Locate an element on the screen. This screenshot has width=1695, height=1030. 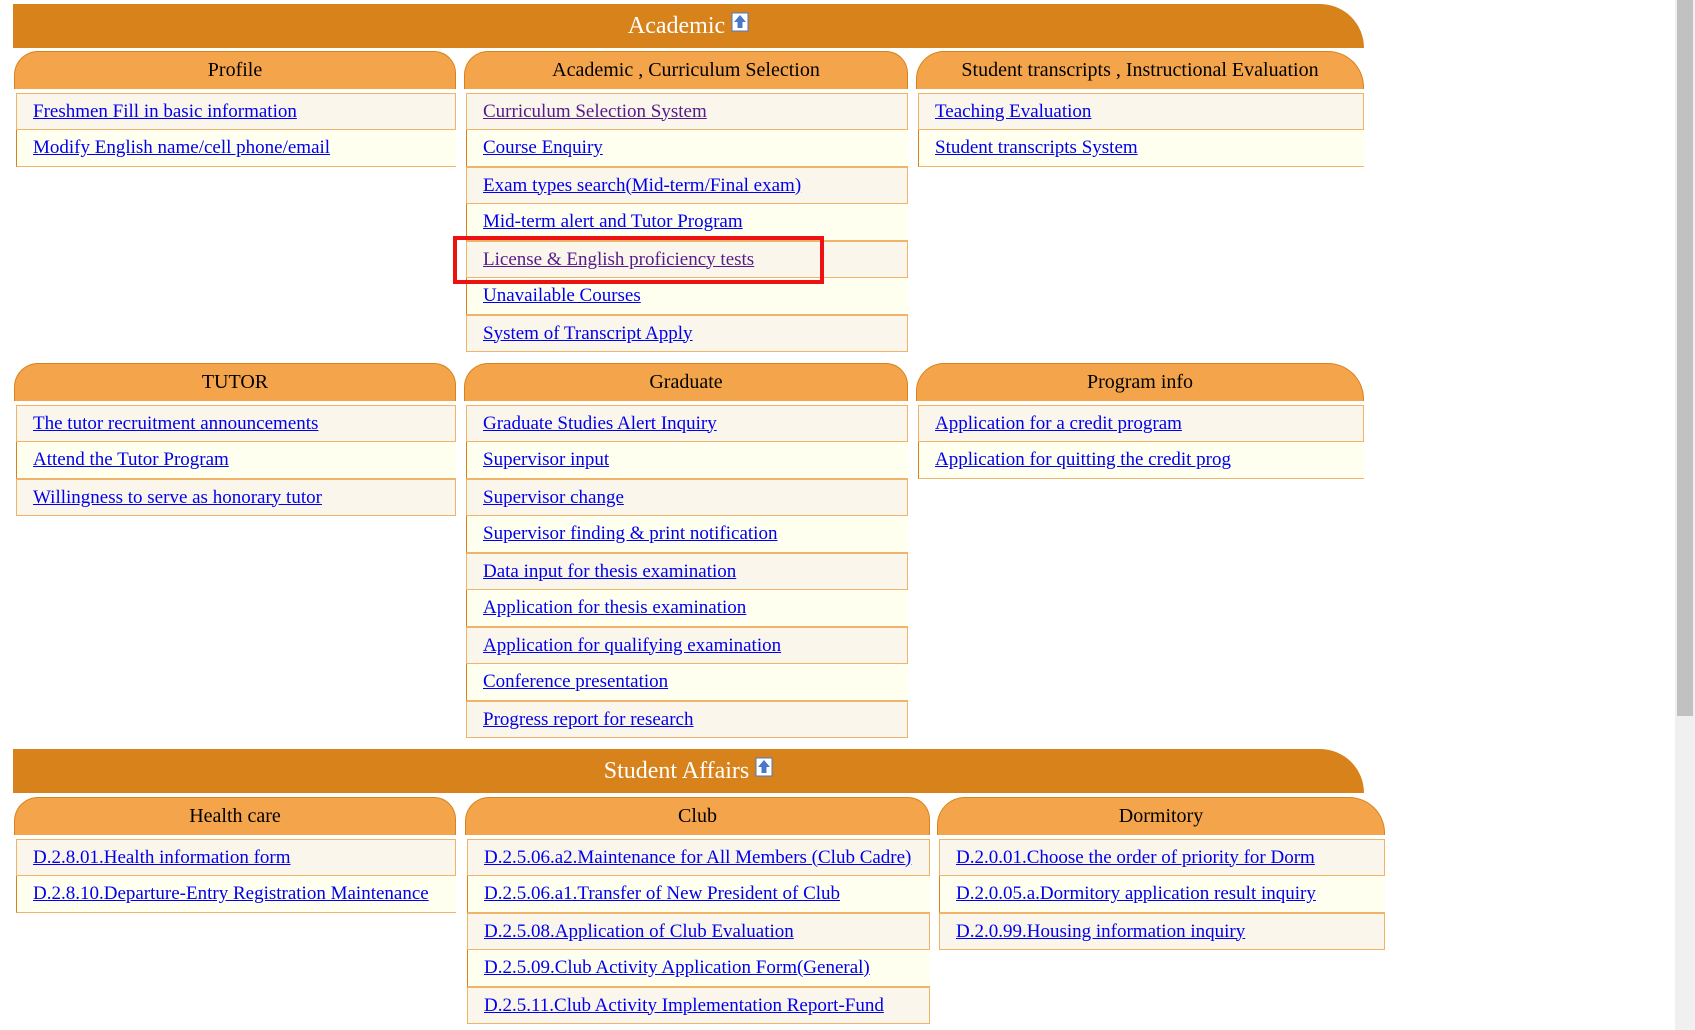
link-exam-types-search: Exam types search(Mid-term/Final exam) is located at coordinates (642, 186).